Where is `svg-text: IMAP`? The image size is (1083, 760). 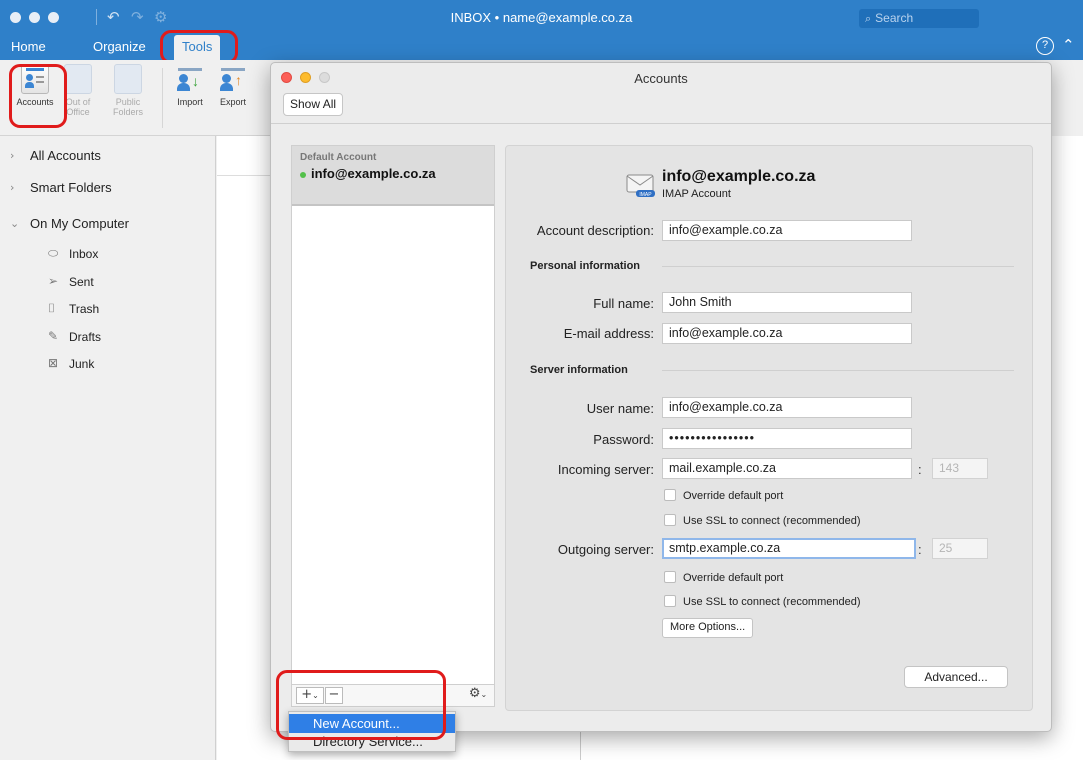
svg-text: IMAP is located at coordinates (645, 195).